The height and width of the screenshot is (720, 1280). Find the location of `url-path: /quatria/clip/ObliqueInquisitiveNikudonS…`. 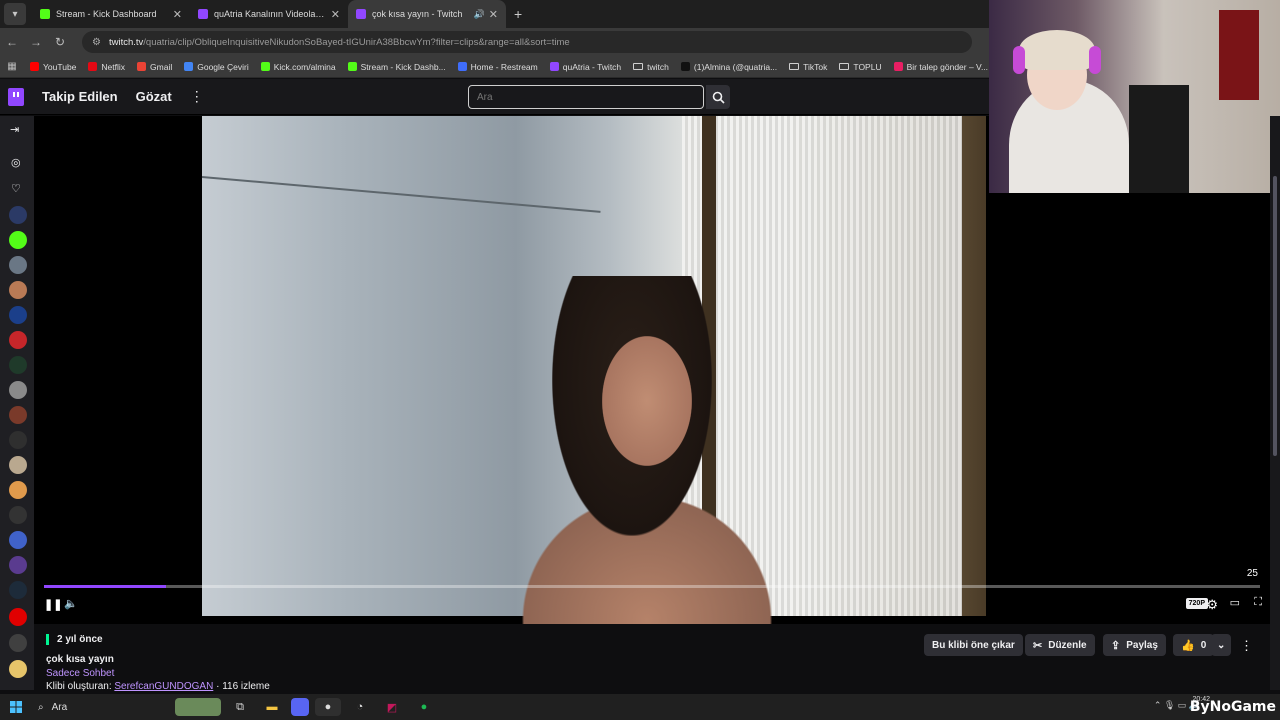

url-path: /quatria/clip/ObliqueInquisitiveNikudonS… is located at coordinates (356, 42).